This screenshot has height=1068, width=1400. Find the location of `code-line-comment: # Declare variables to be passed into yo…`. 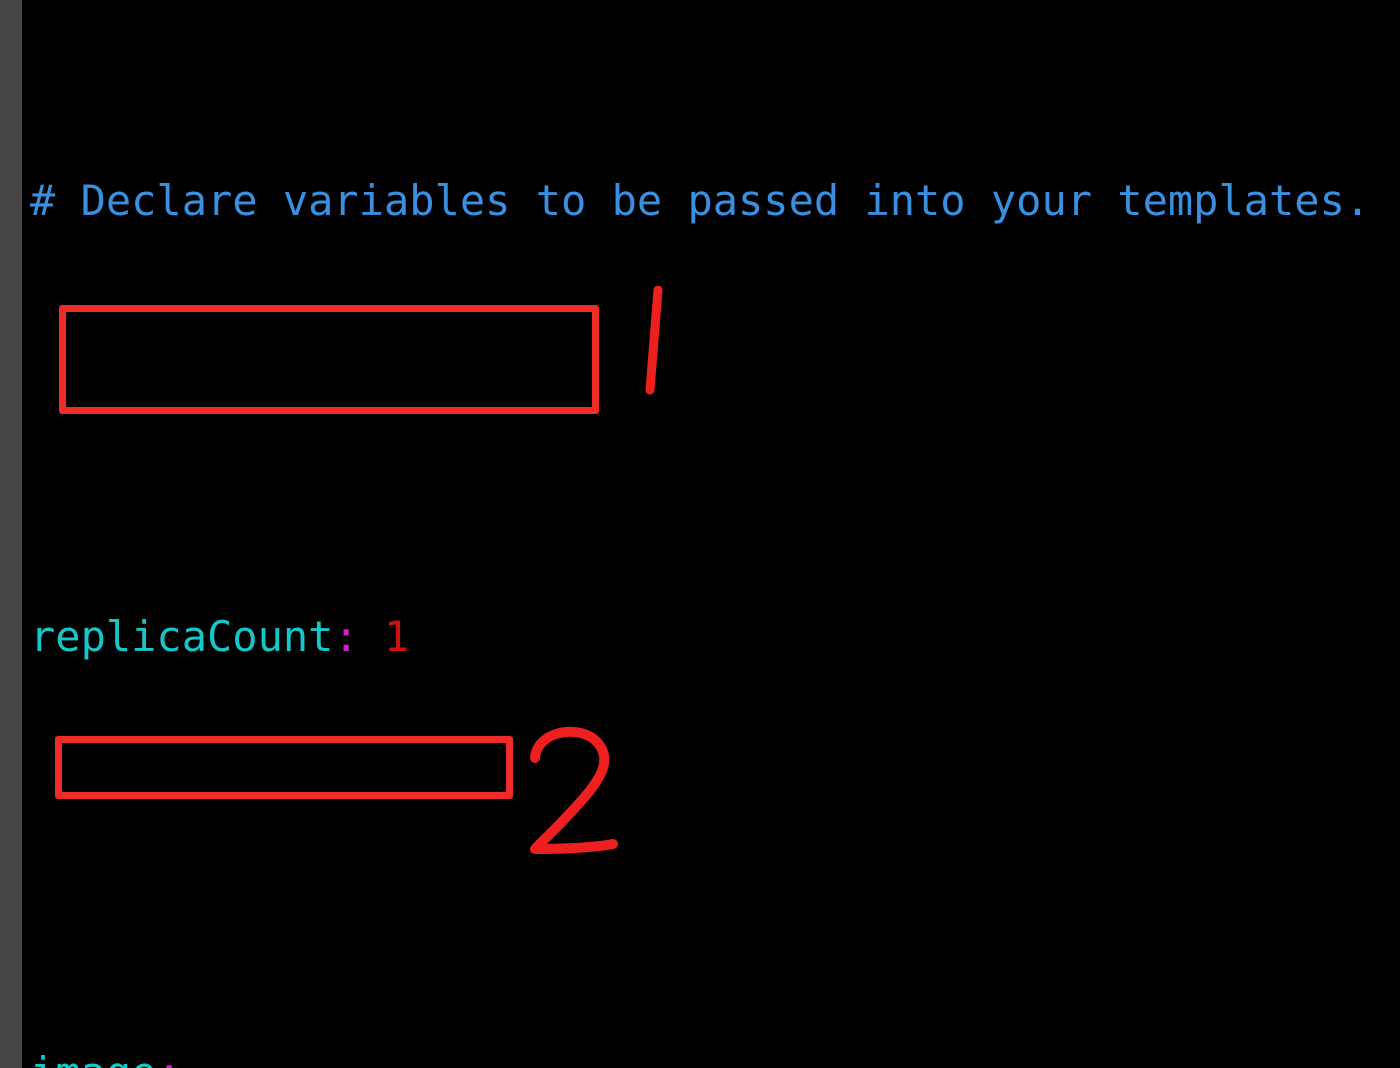

code-line-comment: # Declare variables to be passed into yo… is located at coordinates (715, 201).